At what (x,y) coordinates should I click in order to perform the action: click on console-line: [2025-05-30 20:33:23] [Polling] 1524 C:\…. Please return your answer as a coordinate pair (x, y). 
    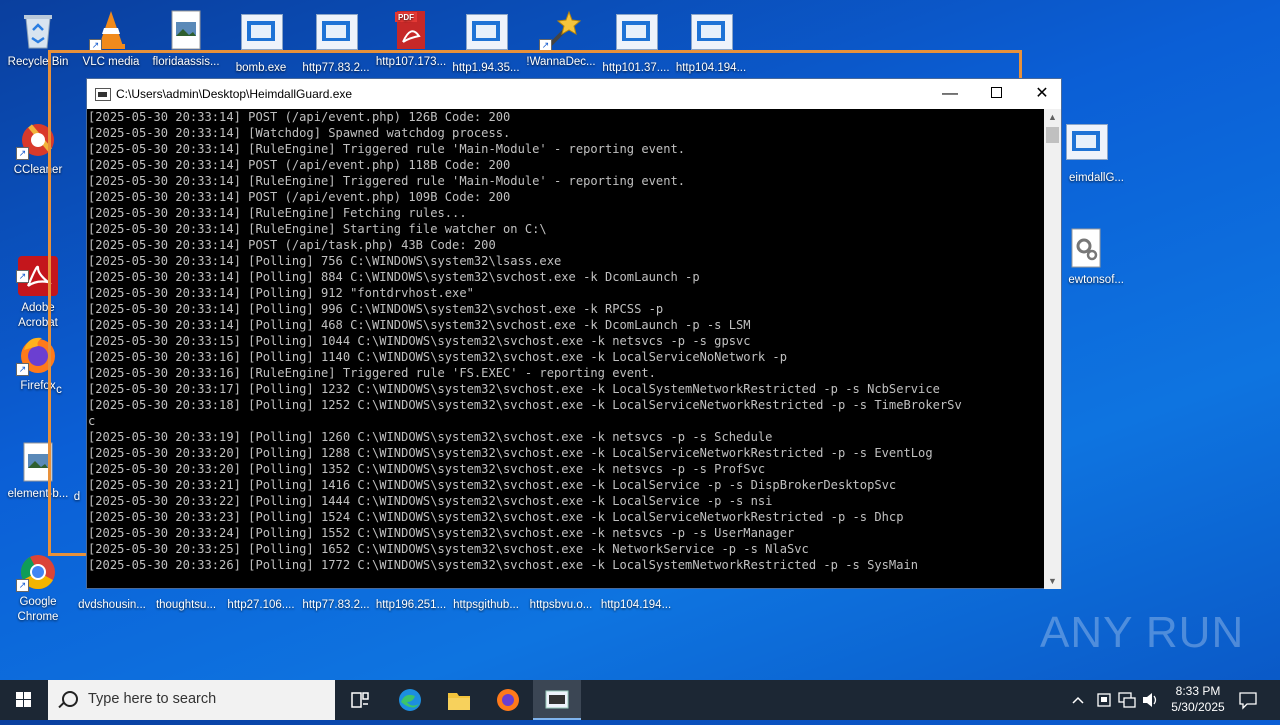
    Looking at the image, I should click on (496, 517).